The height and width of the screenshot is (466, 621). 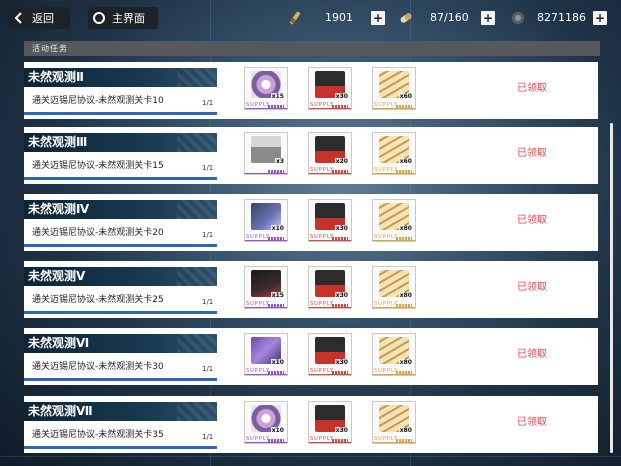 What do you see at coordinates (98, 367) in the screenshot?
I see `task-description: 通关迈锡尼协议-未然观测关卡30` at bounding box center [98, 367].